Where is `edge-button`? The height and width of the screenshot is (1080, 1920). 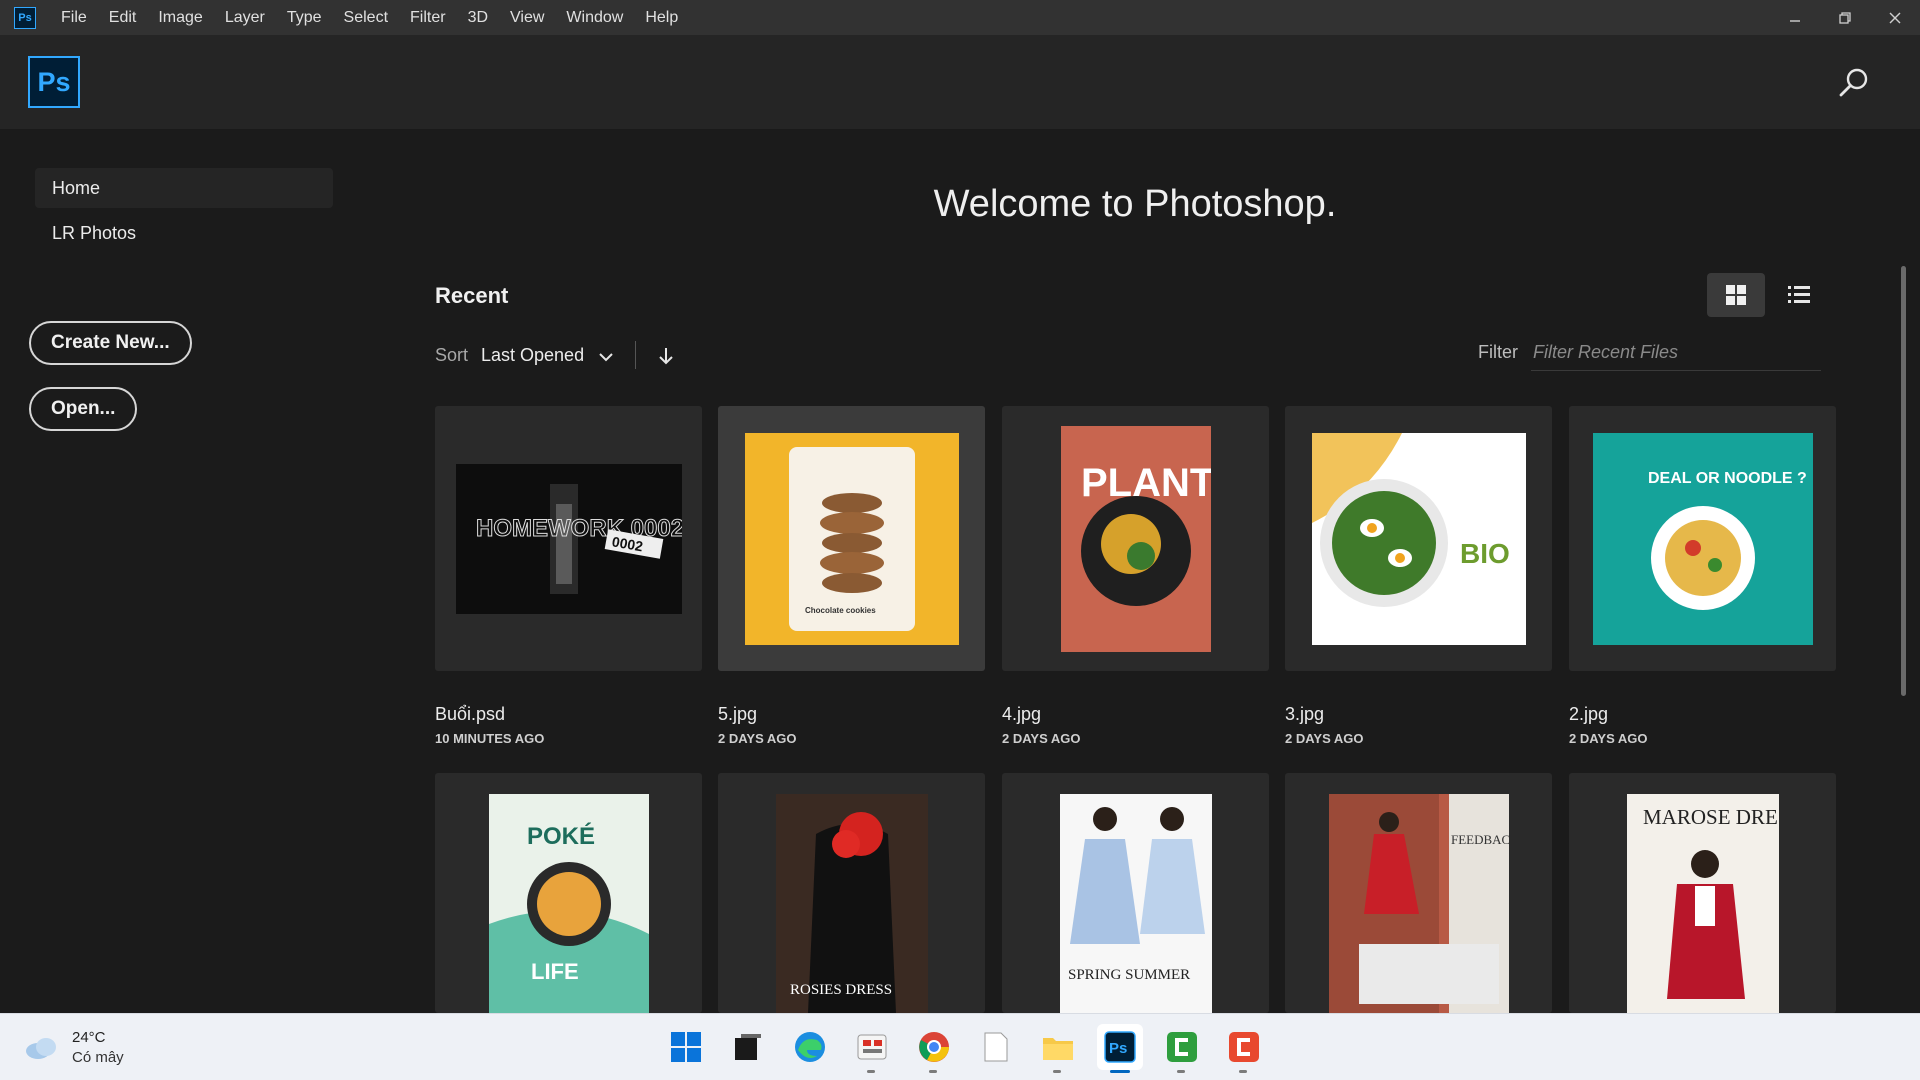 edge-button is located at coordinates (810, 1047).